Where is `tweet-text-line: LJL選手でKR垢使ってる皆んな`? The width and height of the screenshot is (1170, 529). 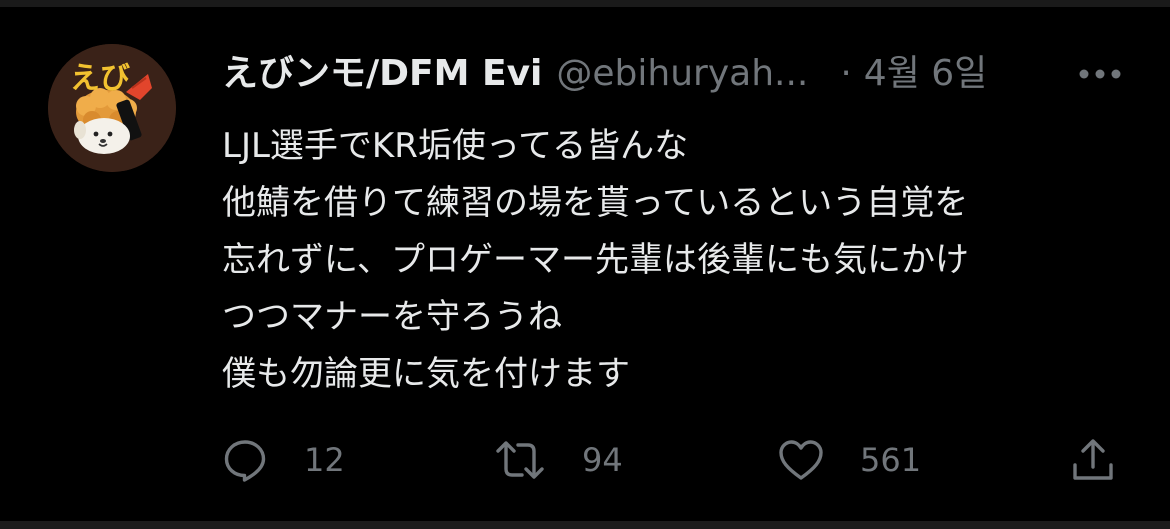 tweet-text-line: LJL選手でKR垢使ってる皆んな is located at coordinates (455, 146).